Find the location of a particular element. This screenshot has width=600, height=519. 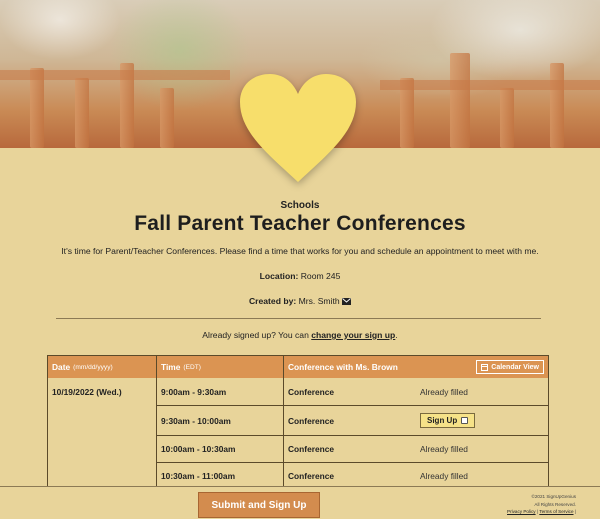

col-slot-header: Conference with Ms. Brown Calendar View is located at coordinates (416, 367).